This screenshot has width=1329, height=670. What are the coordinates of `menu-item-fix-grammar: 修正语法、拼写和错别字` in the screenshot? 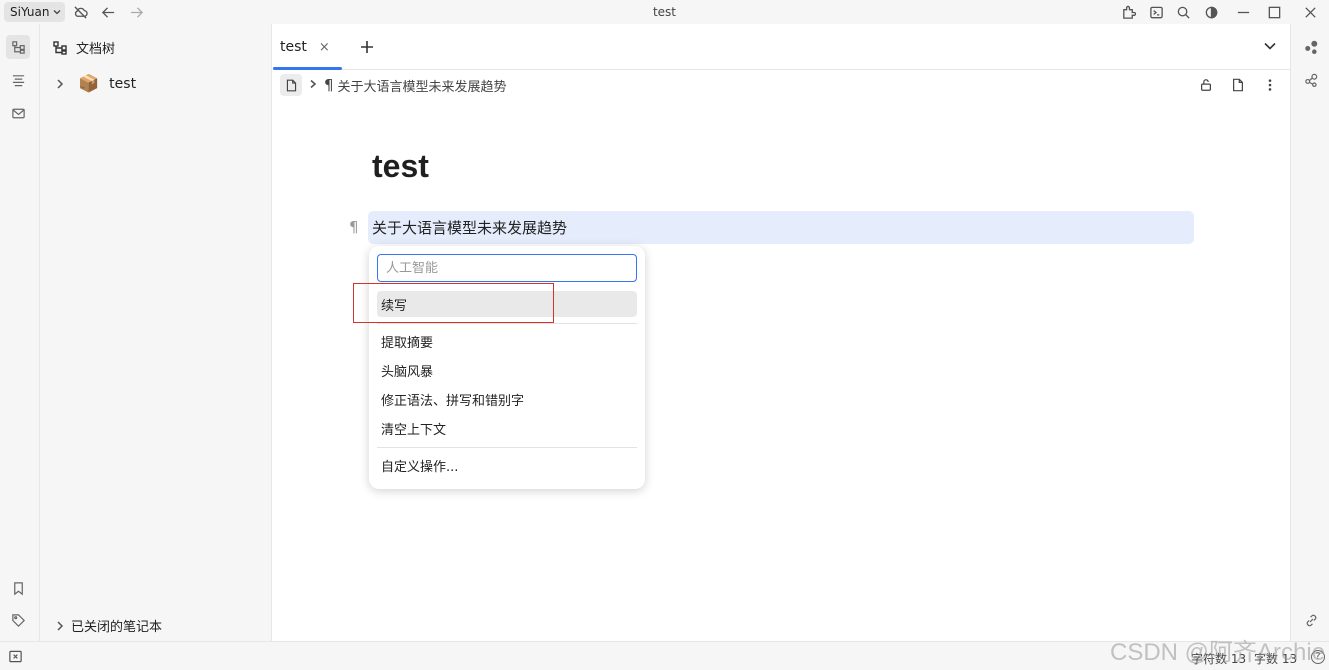 It's located at (507, 399).